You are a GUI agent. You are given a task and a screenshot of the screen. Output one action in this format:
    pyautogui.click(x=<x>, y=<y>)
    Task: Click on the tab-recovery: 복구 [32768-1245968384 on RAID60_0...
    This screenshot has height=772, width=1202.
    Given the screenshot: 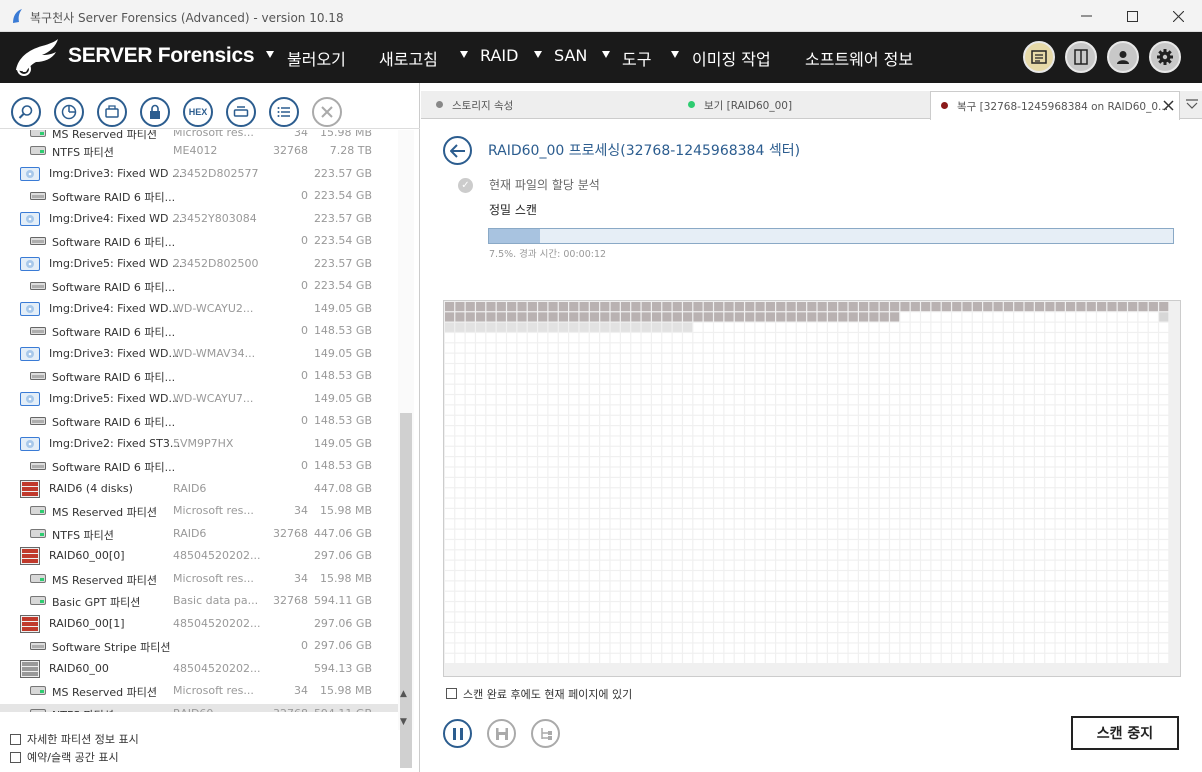 What is the action you would take?
    pyautogui.click(x=1055, y=105)
    